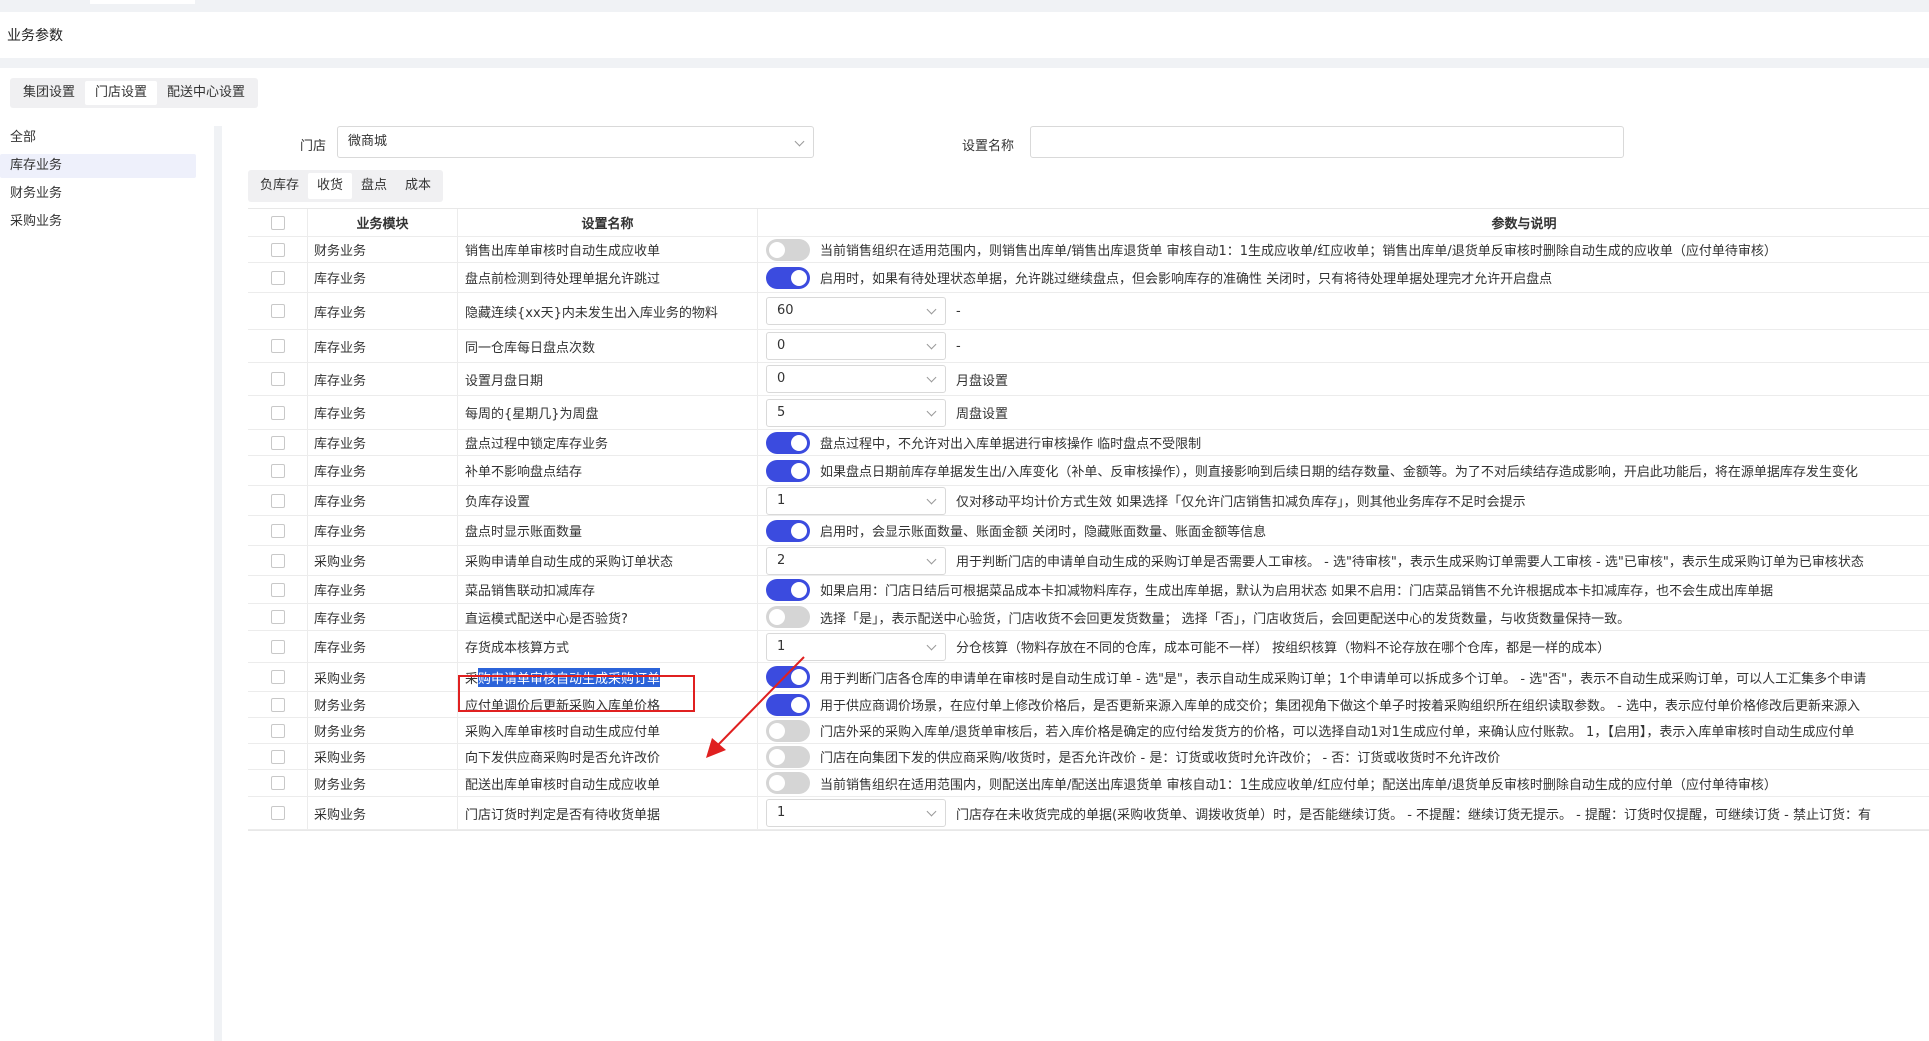  I want to click on category-tab-2: 盘点, so click(374, 186).